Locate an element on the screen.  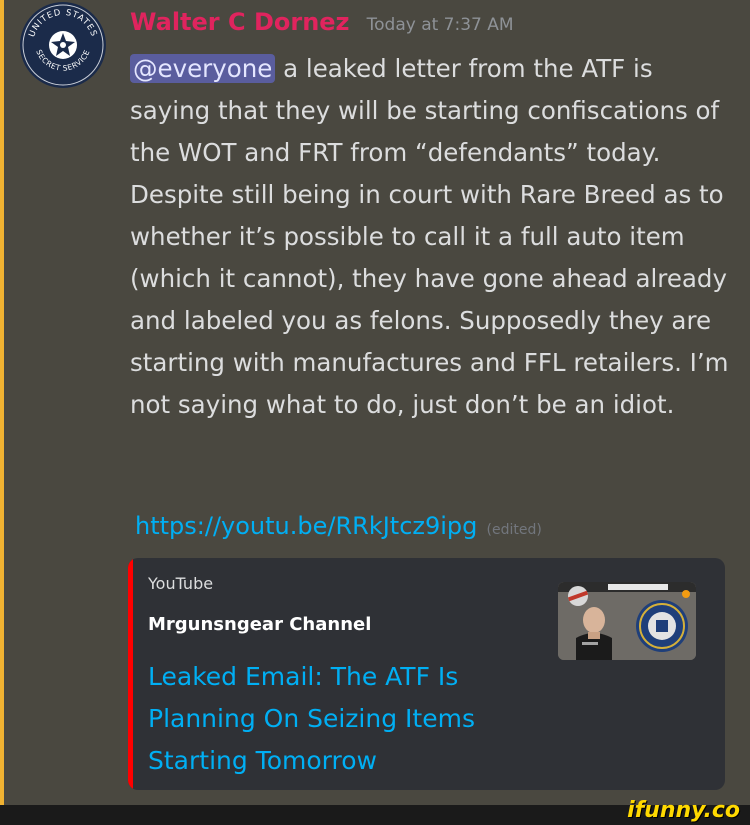
everyone-mention: @everyone is located at coordinates (203, 68).